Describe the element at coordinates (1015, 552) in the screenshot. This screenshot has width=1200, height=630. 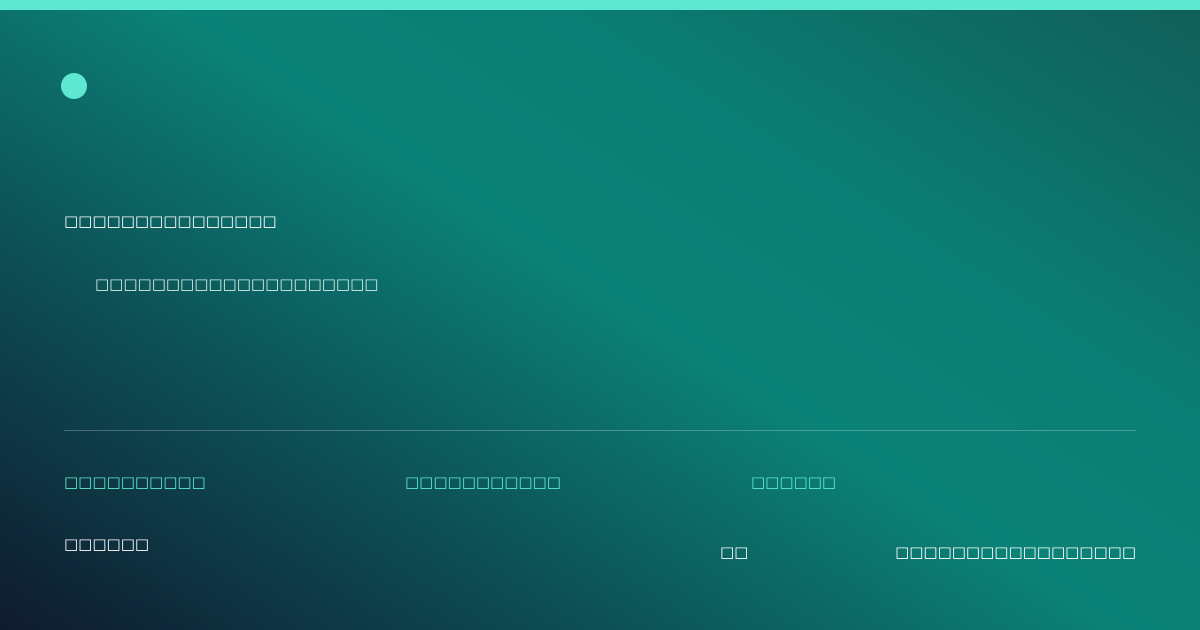
I see `footer-right-text: □□□□□□□□□□□□□□□□□` at that location.